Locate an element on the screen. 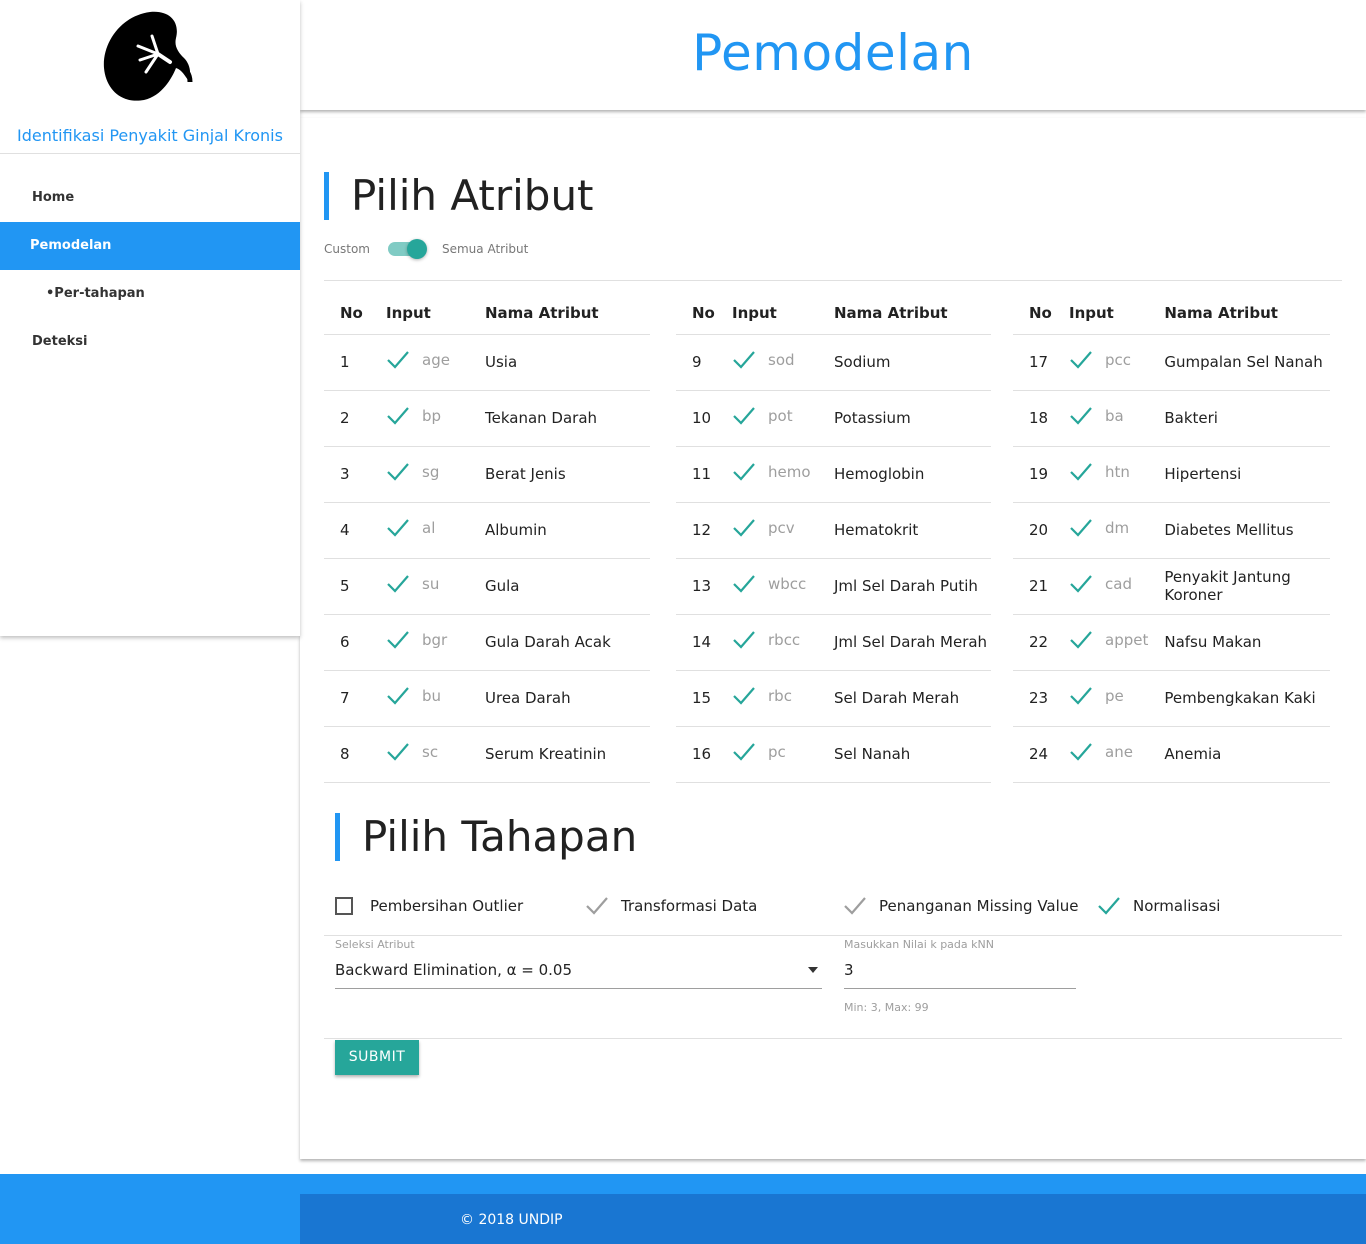  stage-label: Penanganan Missing Value is located at coordinates (979, 906).